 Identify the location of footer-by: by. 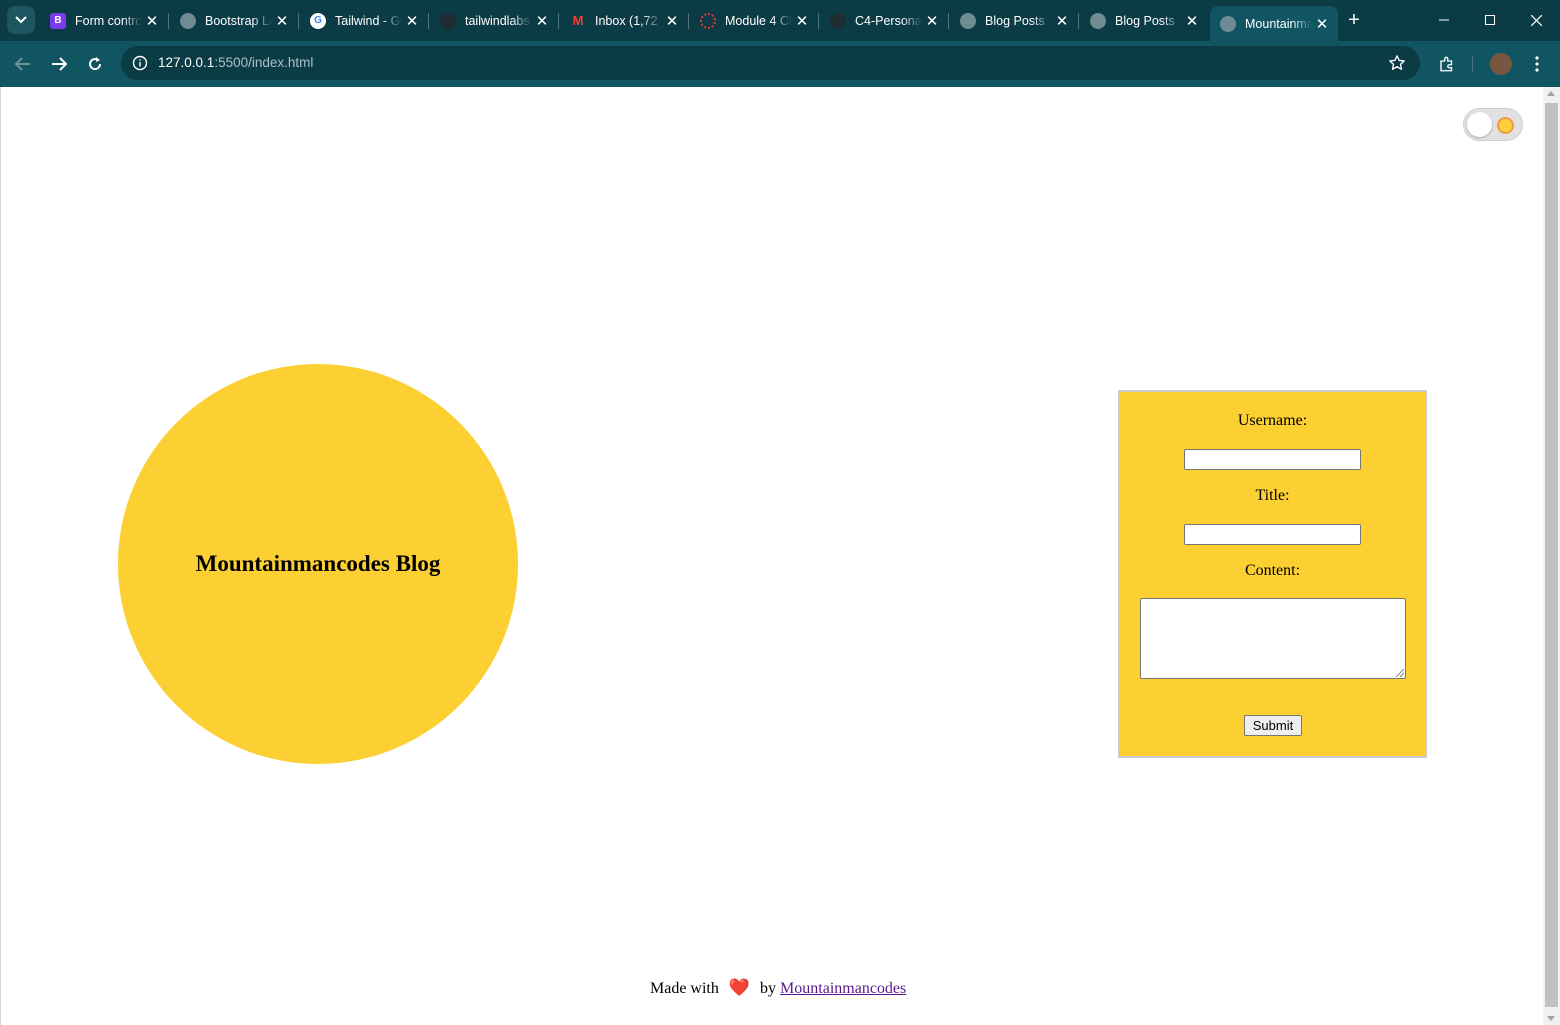
(768, 988).